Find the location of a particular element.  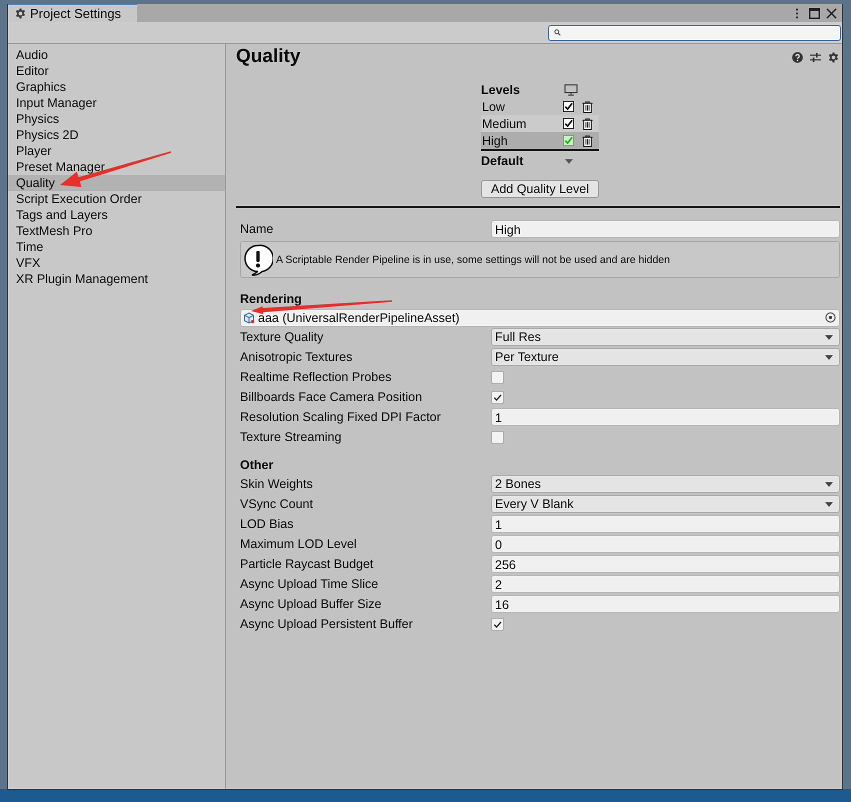

field-label: Skin Weights is located at coordinates (277, 484).